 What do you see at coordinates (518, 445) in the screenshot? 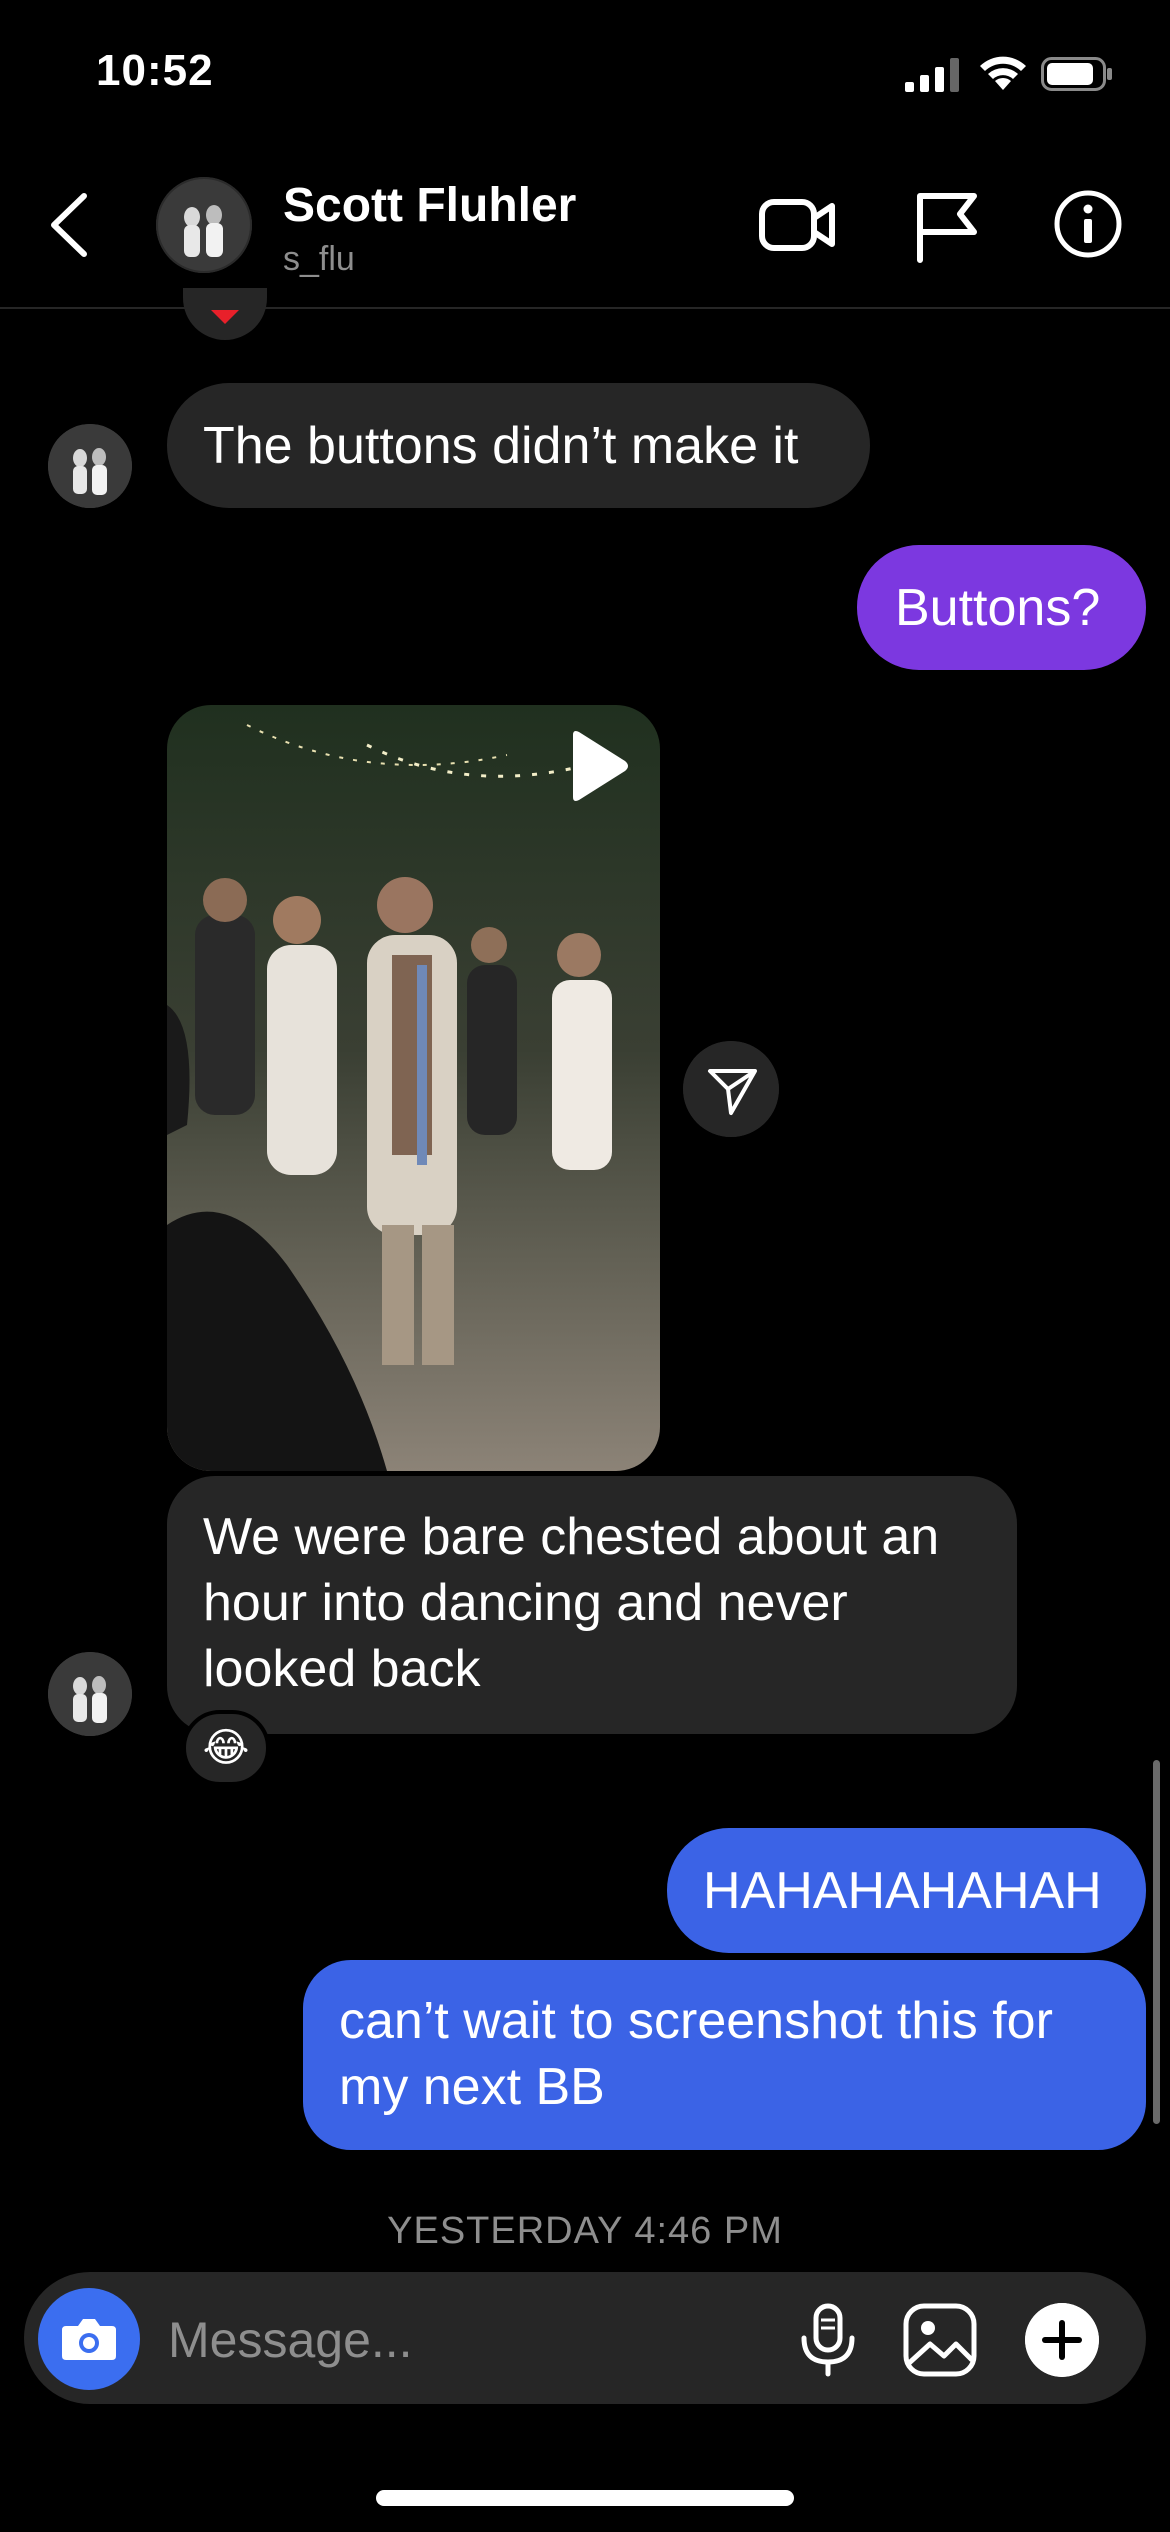
I see `message-bubble: The buttons didn’t make it` at bounding box center [518, 445].